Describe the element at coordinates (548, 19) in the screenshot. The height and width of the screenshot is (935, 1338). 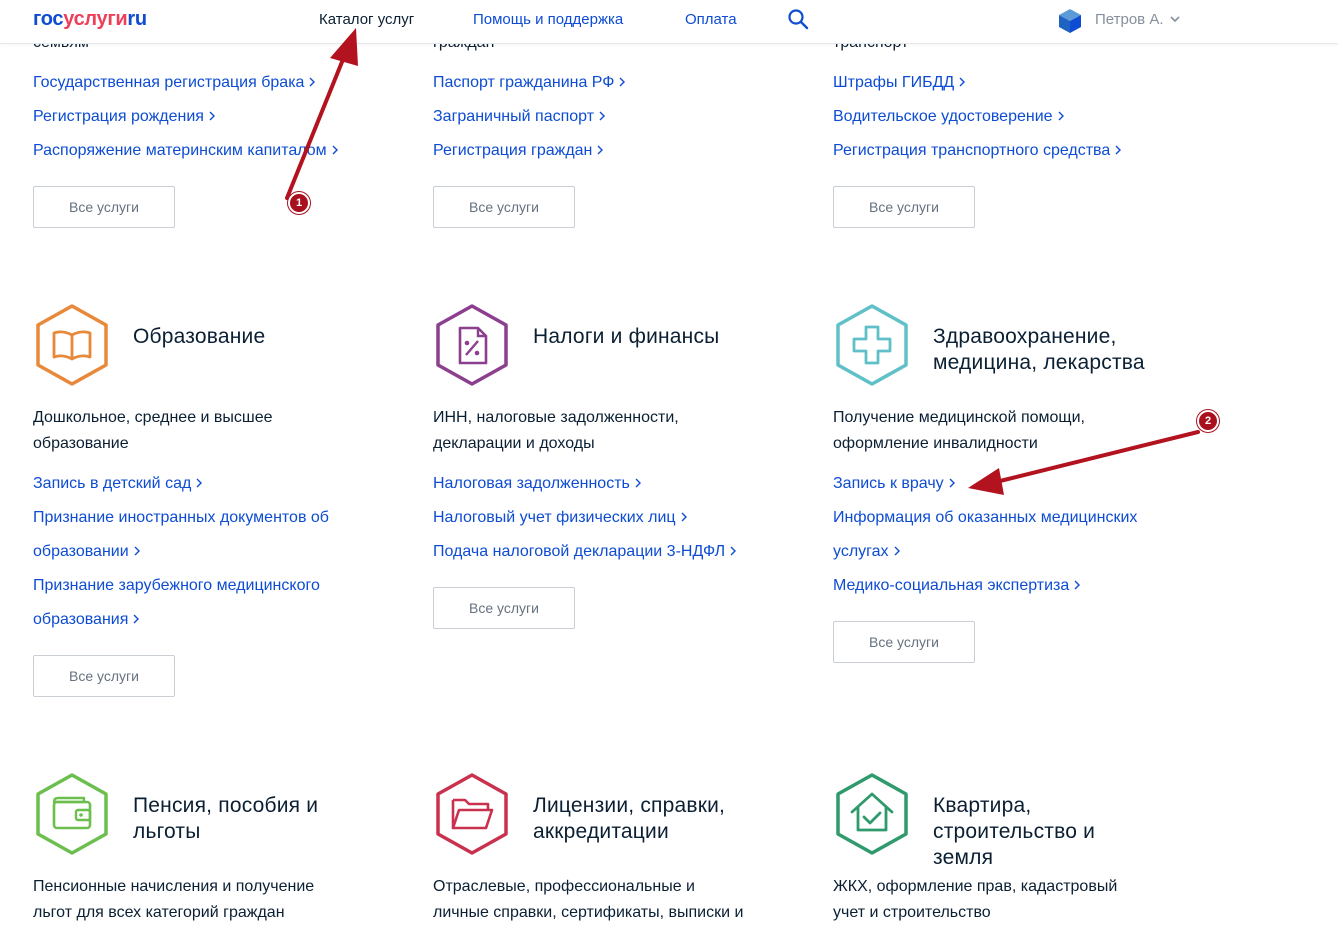
I see `nav-help: Помощь и поддержка` at that location.